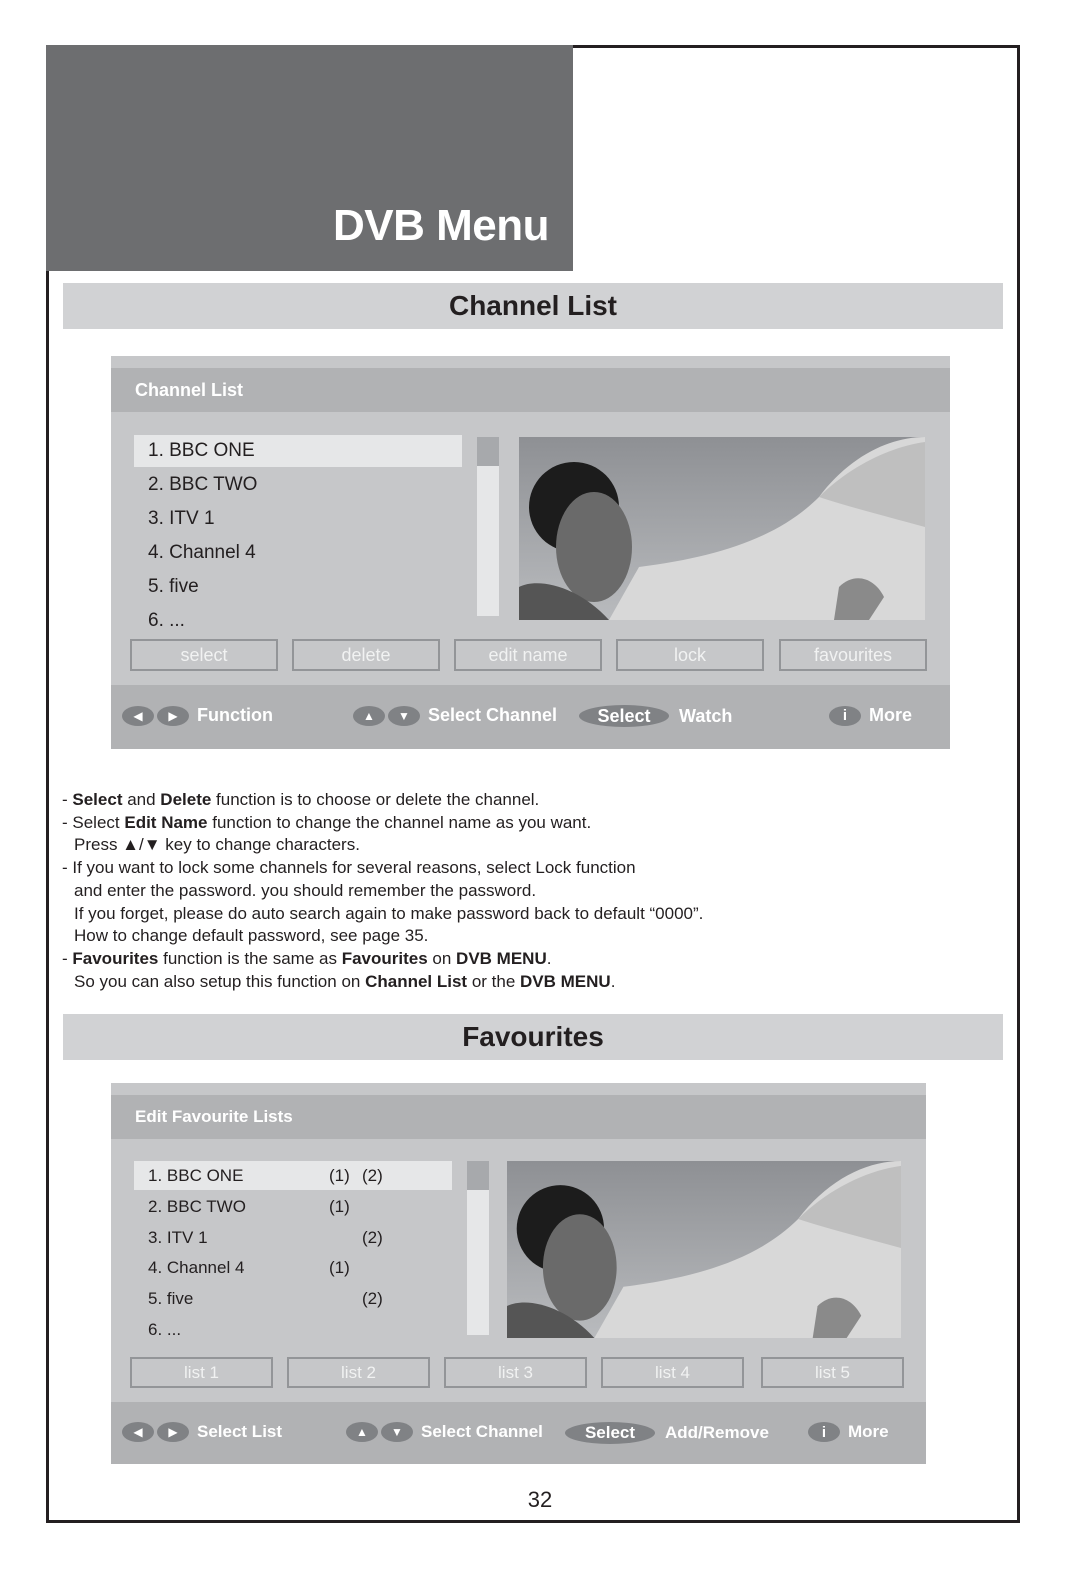  I want to click on note-line: Press ▲/▼ key to change characters., so click(217, 845).